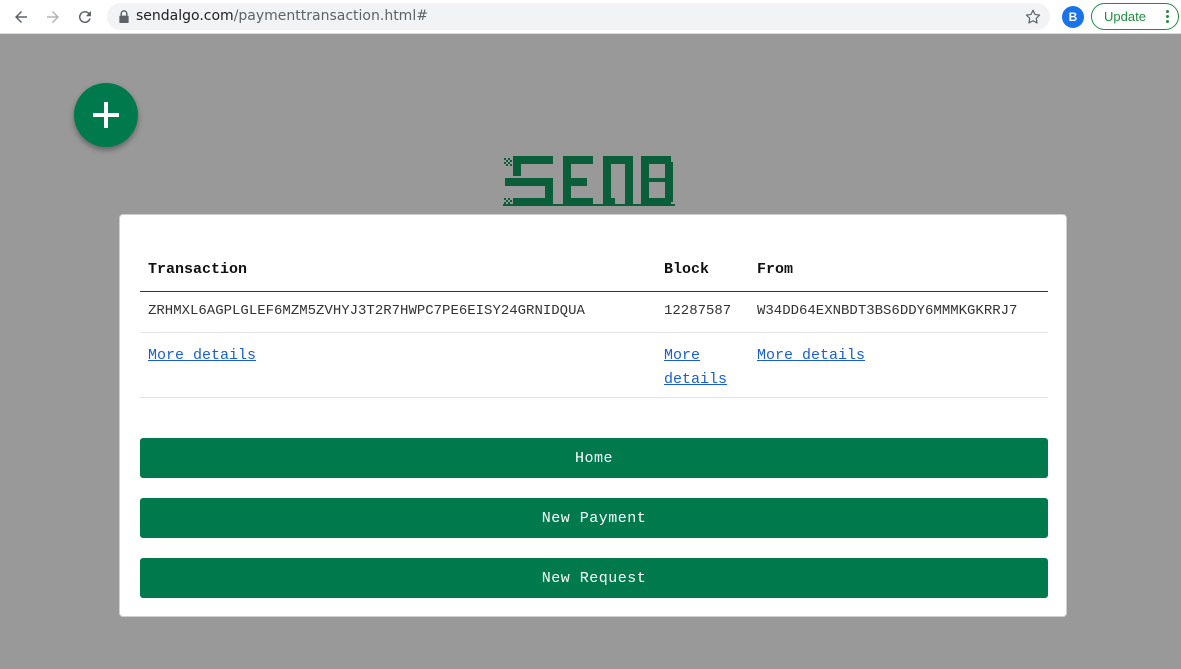  What do you see at coordinates (124, 16) in the screenshot?
I see `lock-icon` at bounding box center [124, 16].